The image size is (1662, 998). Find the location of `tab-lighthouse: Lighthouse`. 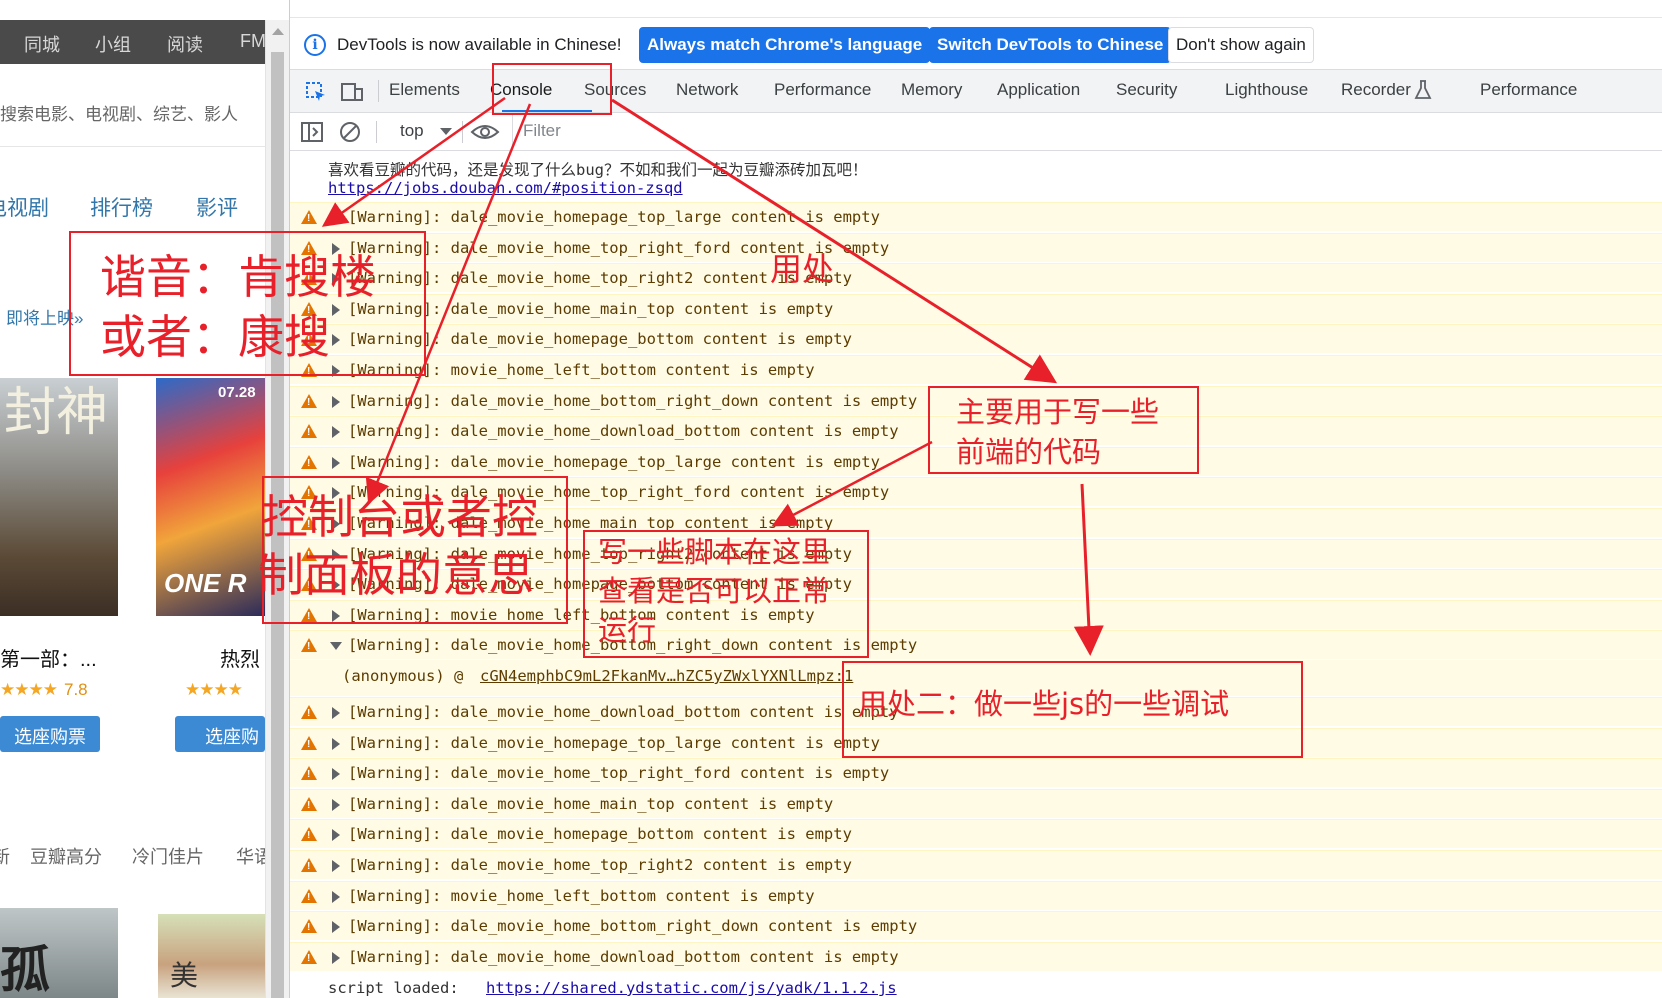

tab-lighthouse: Lighthouse is located at coordinates (1266, 90).